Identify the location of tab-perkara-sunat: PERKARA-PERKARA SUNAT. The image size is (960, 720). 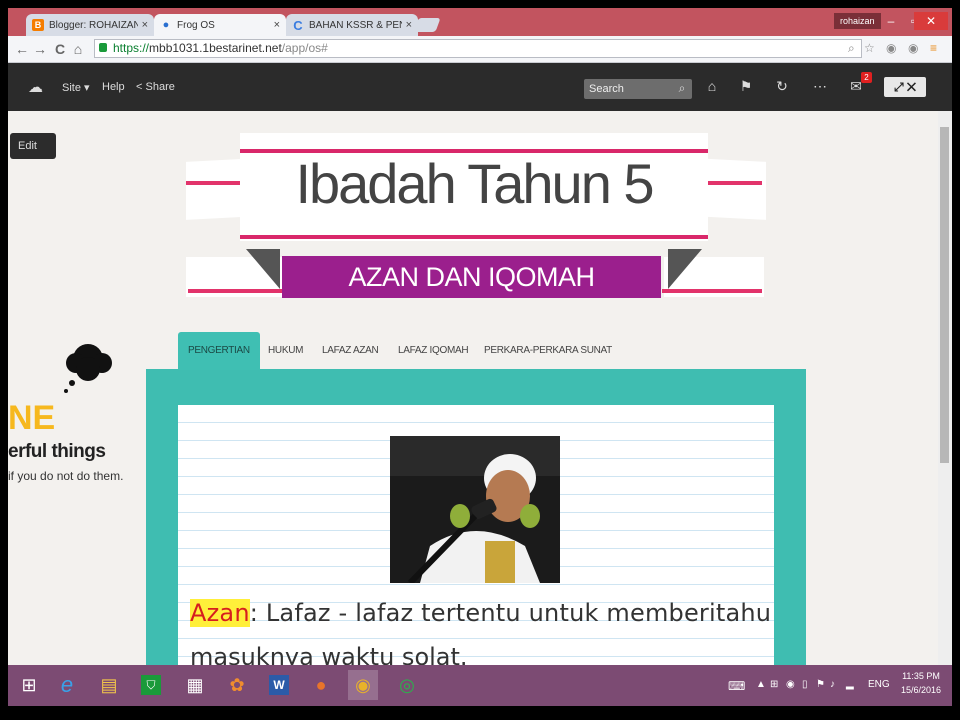
(548, 351).